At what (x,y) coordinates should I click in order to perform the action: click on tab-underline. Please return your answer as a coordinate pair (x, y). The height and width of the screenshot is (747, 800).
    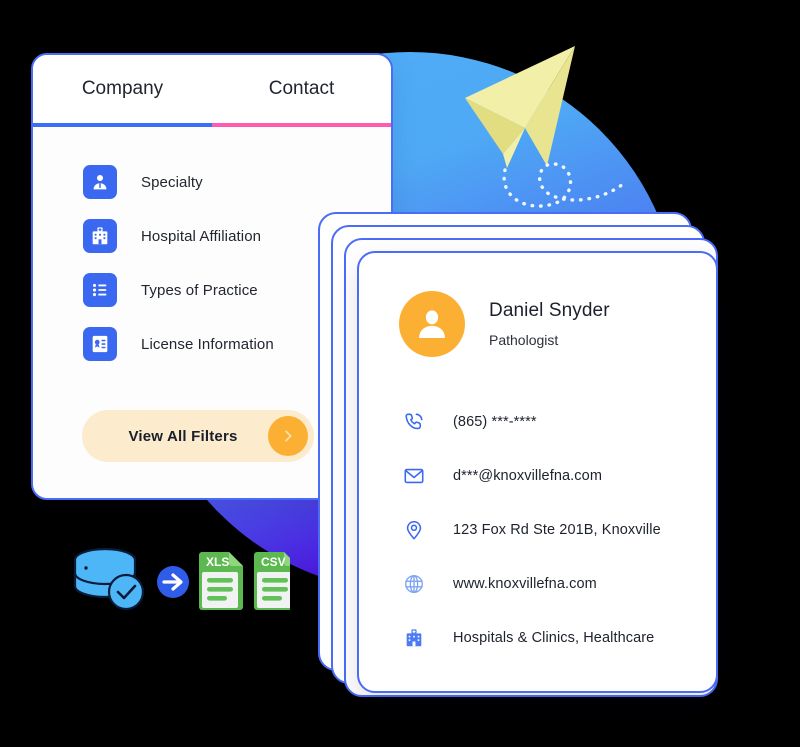
    Looking at the image, I should click on (212, 125).